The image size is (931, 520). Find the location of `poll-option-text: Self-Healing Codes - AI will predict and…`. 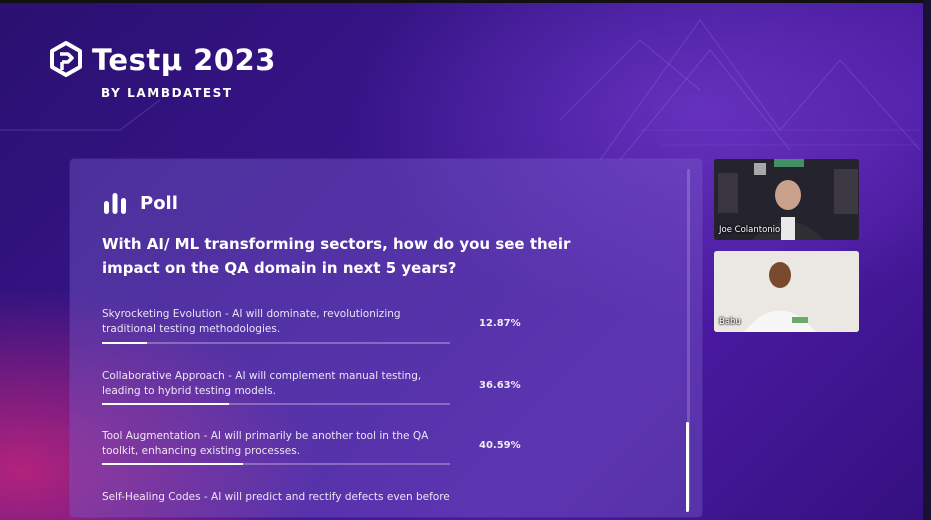

poll-option-text: Self-Healing Codes - AI will predict and… is located at coordinates (276, 497).